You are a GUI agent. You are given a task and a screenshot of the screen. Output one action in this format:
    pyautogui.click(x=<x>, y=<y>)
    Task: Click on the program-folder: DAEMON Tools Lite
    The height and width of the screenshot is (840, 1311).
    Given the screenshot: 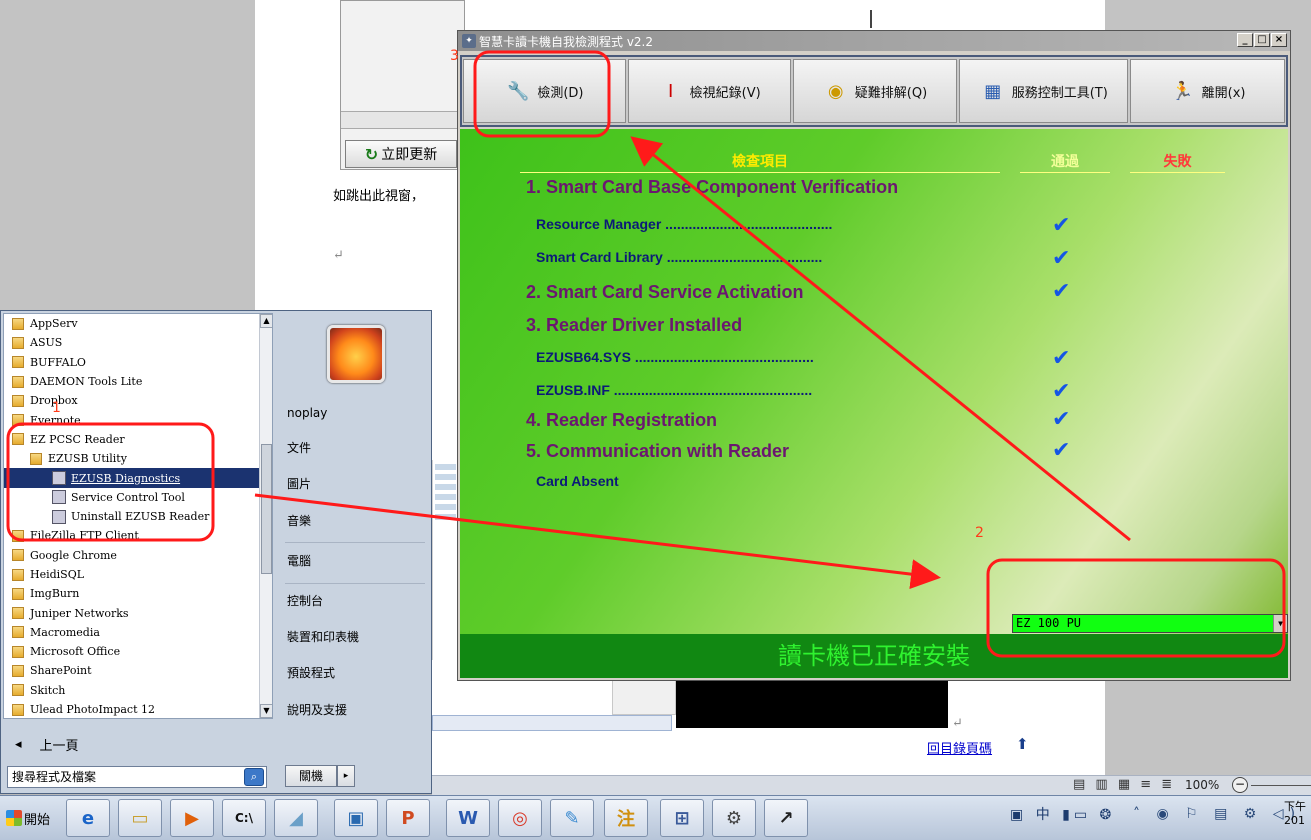 What is the action you would take?
    pyautogui.click(x=131, y=381)
    